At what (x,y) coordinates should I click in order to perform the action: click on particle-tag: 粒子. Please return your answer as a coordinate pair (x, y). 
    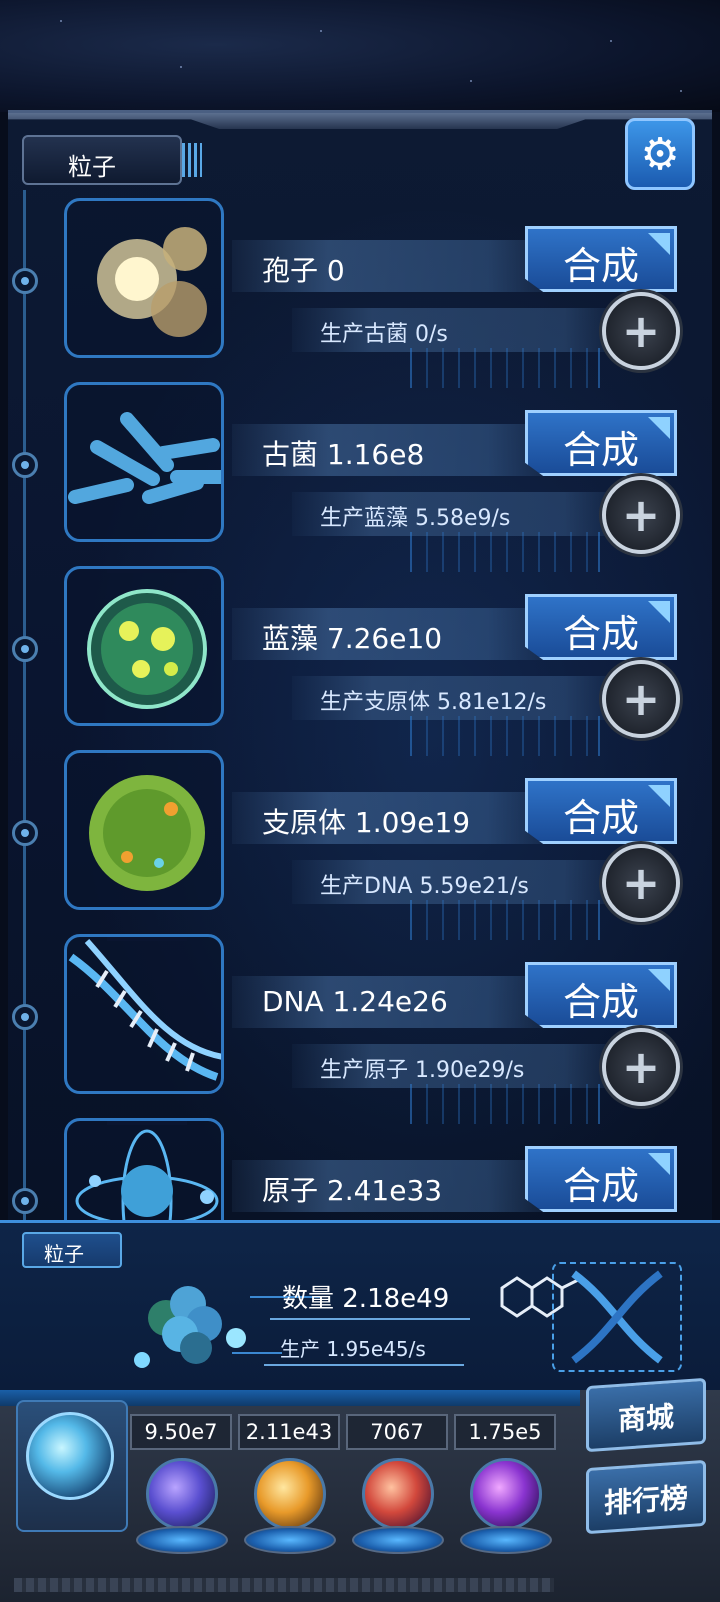
    Looking at the image, I should click on (72, 1250).